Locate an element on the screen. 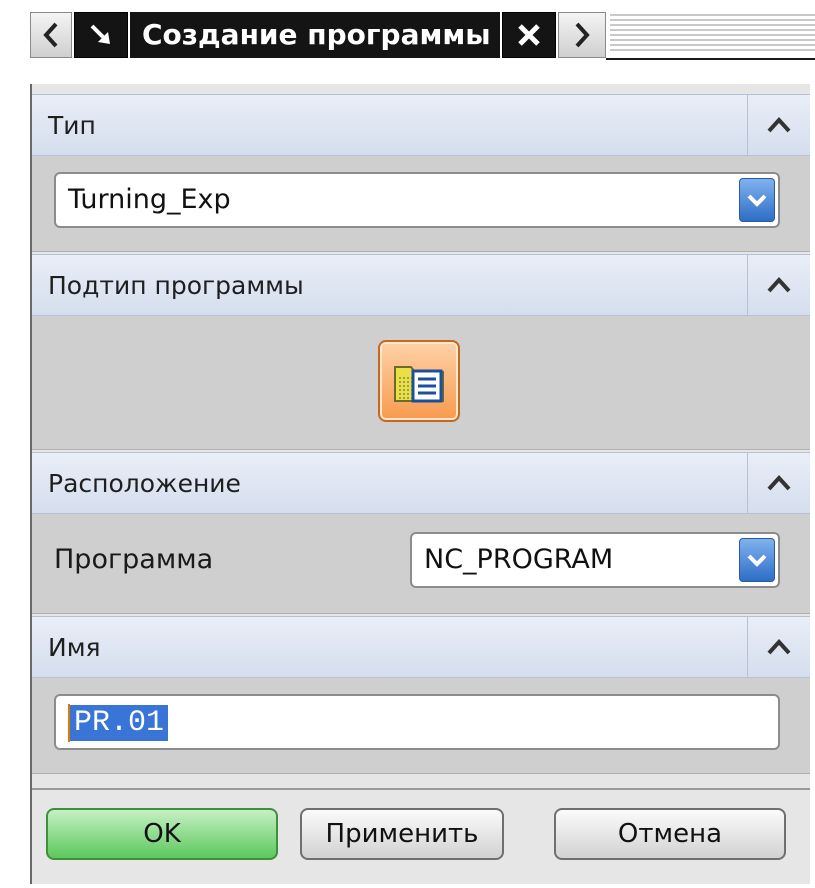 The width and height of the screenshot is (815, 888). dialog-tab-bar: Создание программы is located at coordinates (407, 35).